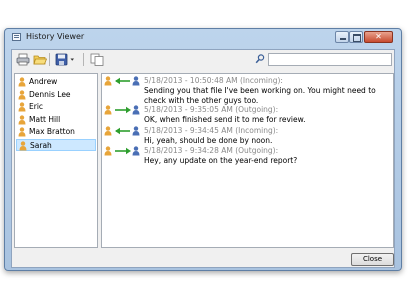 This screenshot has height=306, width=408. I want to click on title-bar: History Viewer, so click(203, 37).